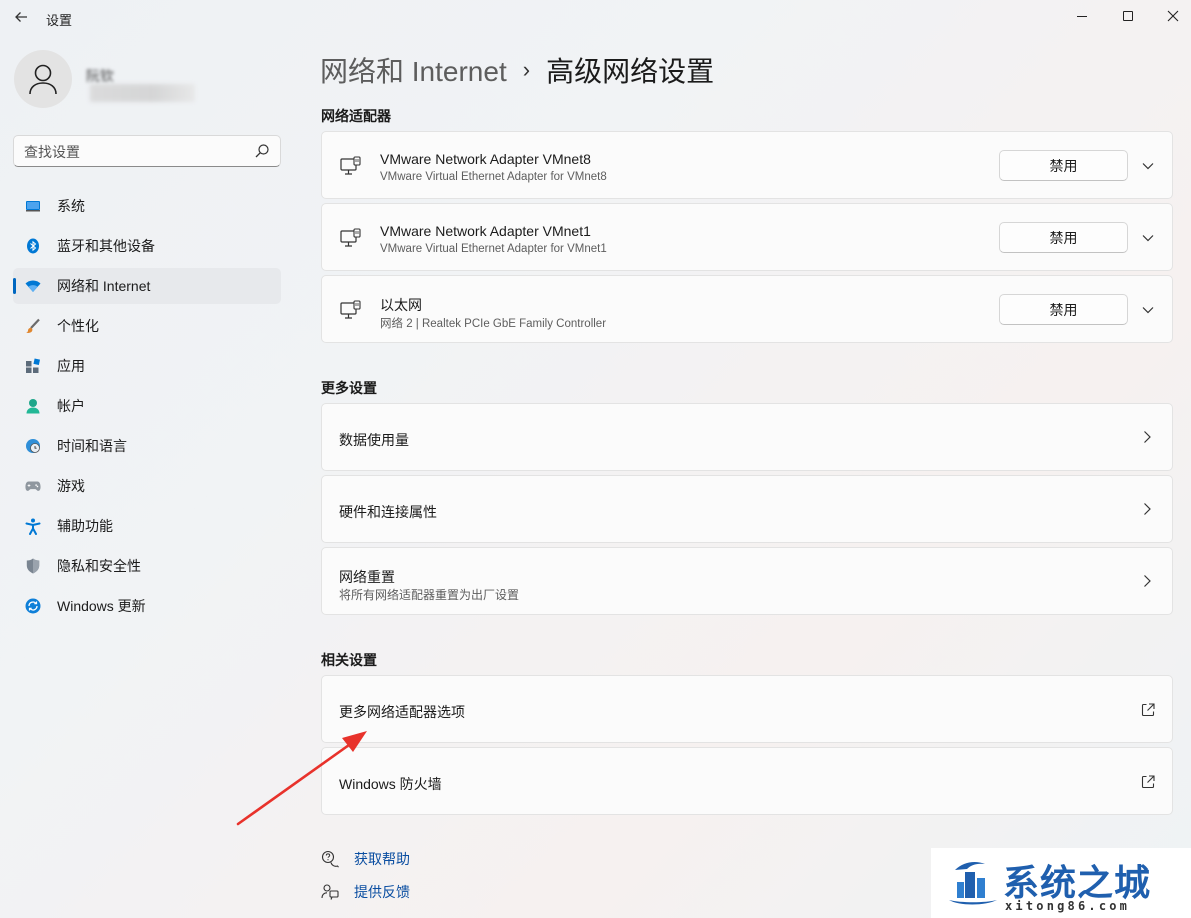 This screenshot has width=1191, height=918. Describe the element at coordinates (349, 388) in the screenshot. I see `section-title-more-settings: 更多设置` at that location.